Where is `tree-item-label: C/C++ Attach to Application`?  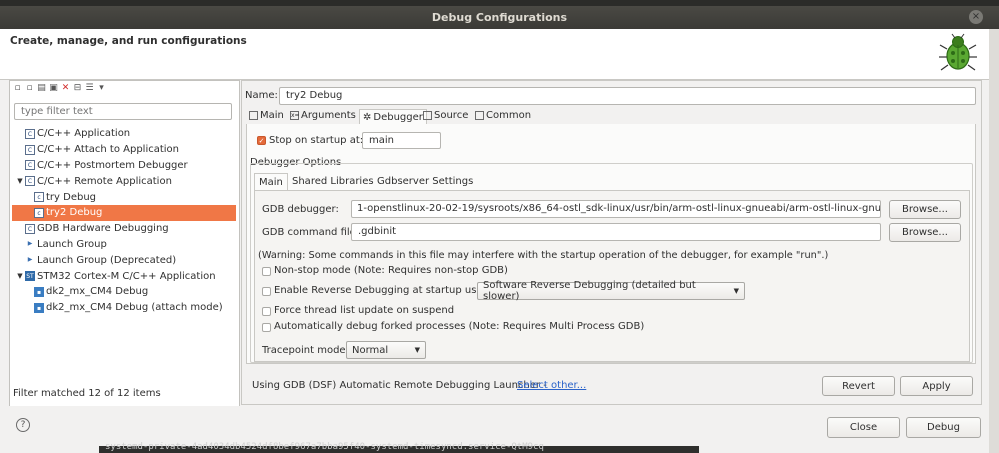 tree-item-label: C/C++ Attach to Application is located at coordinates (108, 150).